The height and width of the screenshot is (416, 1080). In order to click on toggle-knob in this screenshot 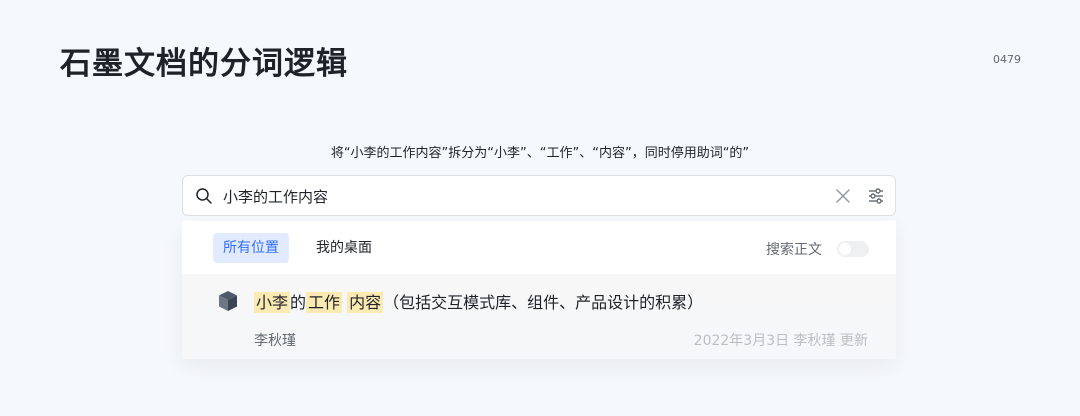, I will do `click(845, 249)`.